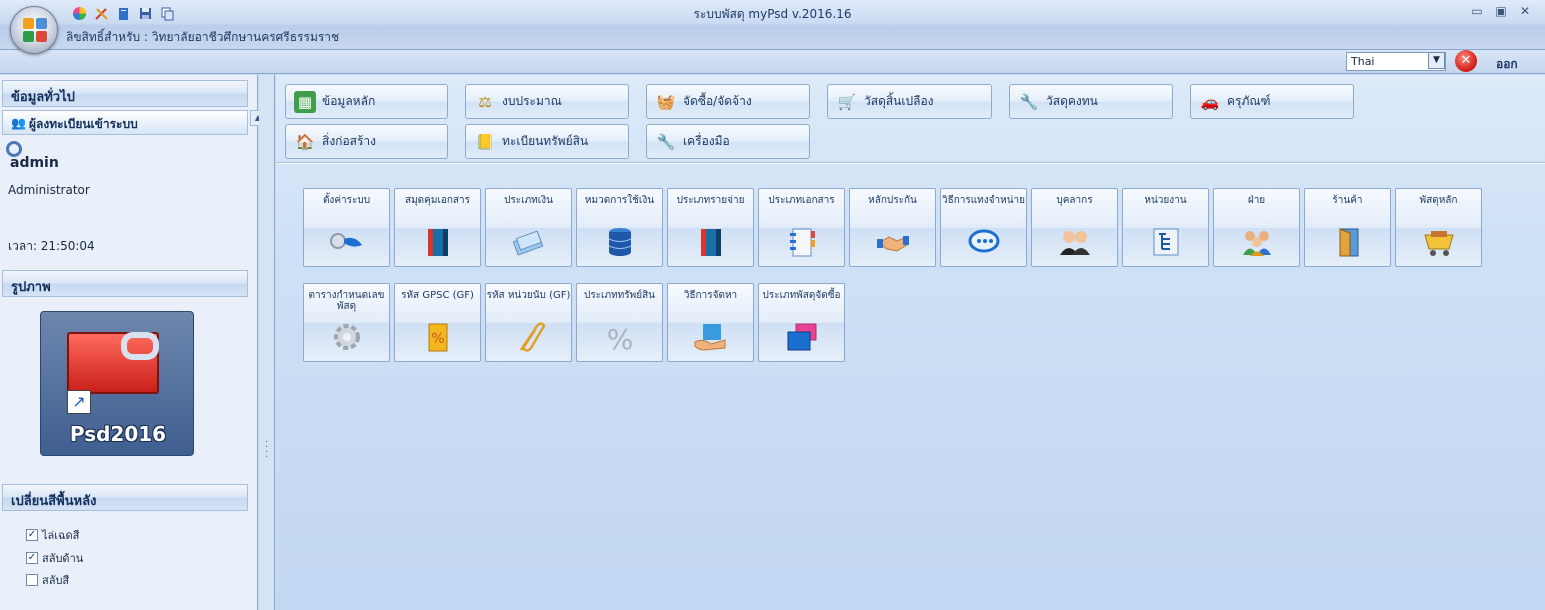 The height and width of the screenshot is (610, 1545). Describe the element at coordinates (1165, 227) in the screenshot. I see `tile-department: หน่วยงาน` at that location.